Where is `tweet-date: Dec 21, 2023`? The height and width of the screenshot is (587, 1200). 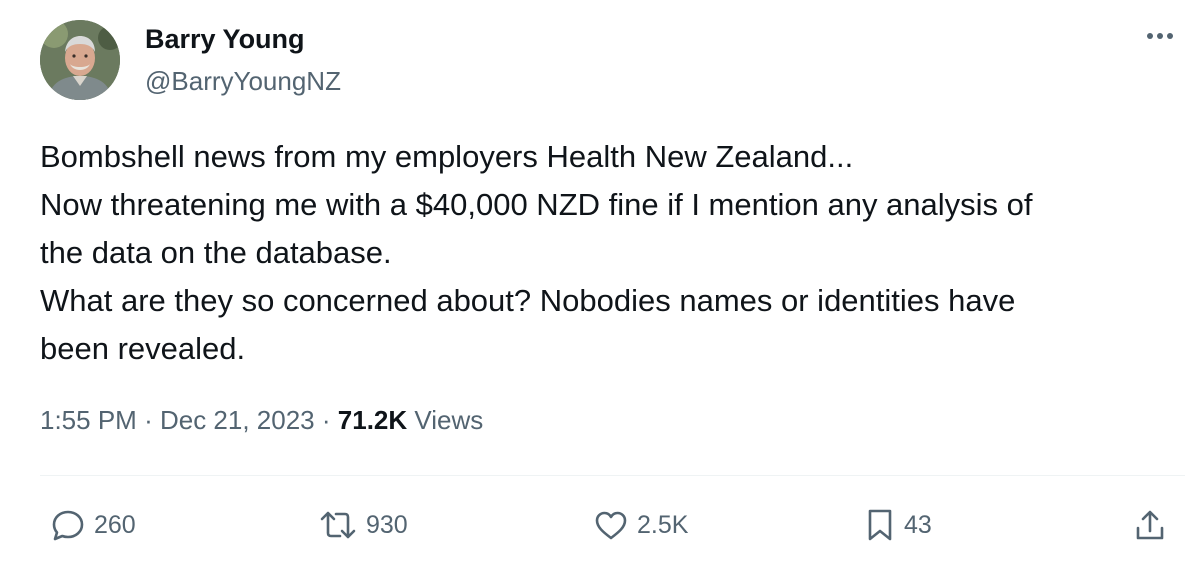 tweet-date: Dec 21, 2023 is located at coordinates (237, 420).